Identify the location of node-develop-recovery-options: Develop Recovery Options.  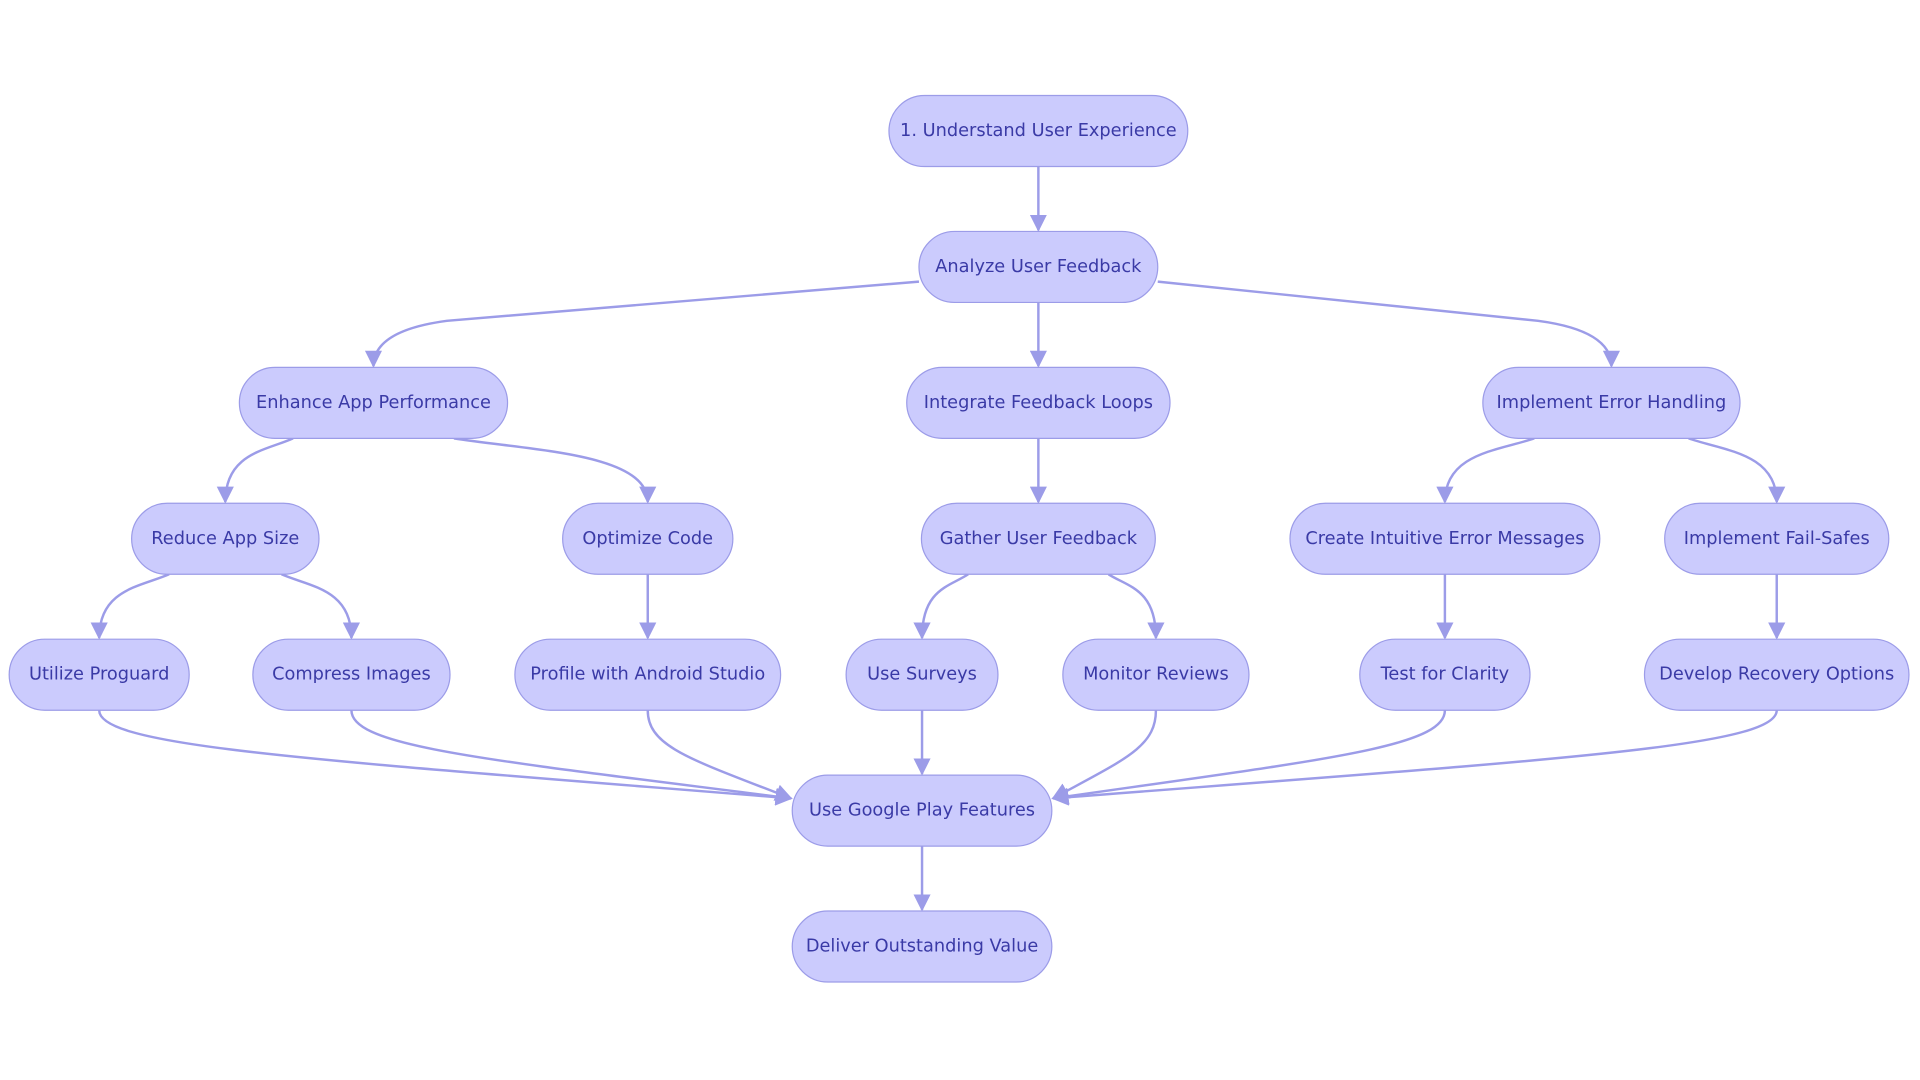
(1776, 674).